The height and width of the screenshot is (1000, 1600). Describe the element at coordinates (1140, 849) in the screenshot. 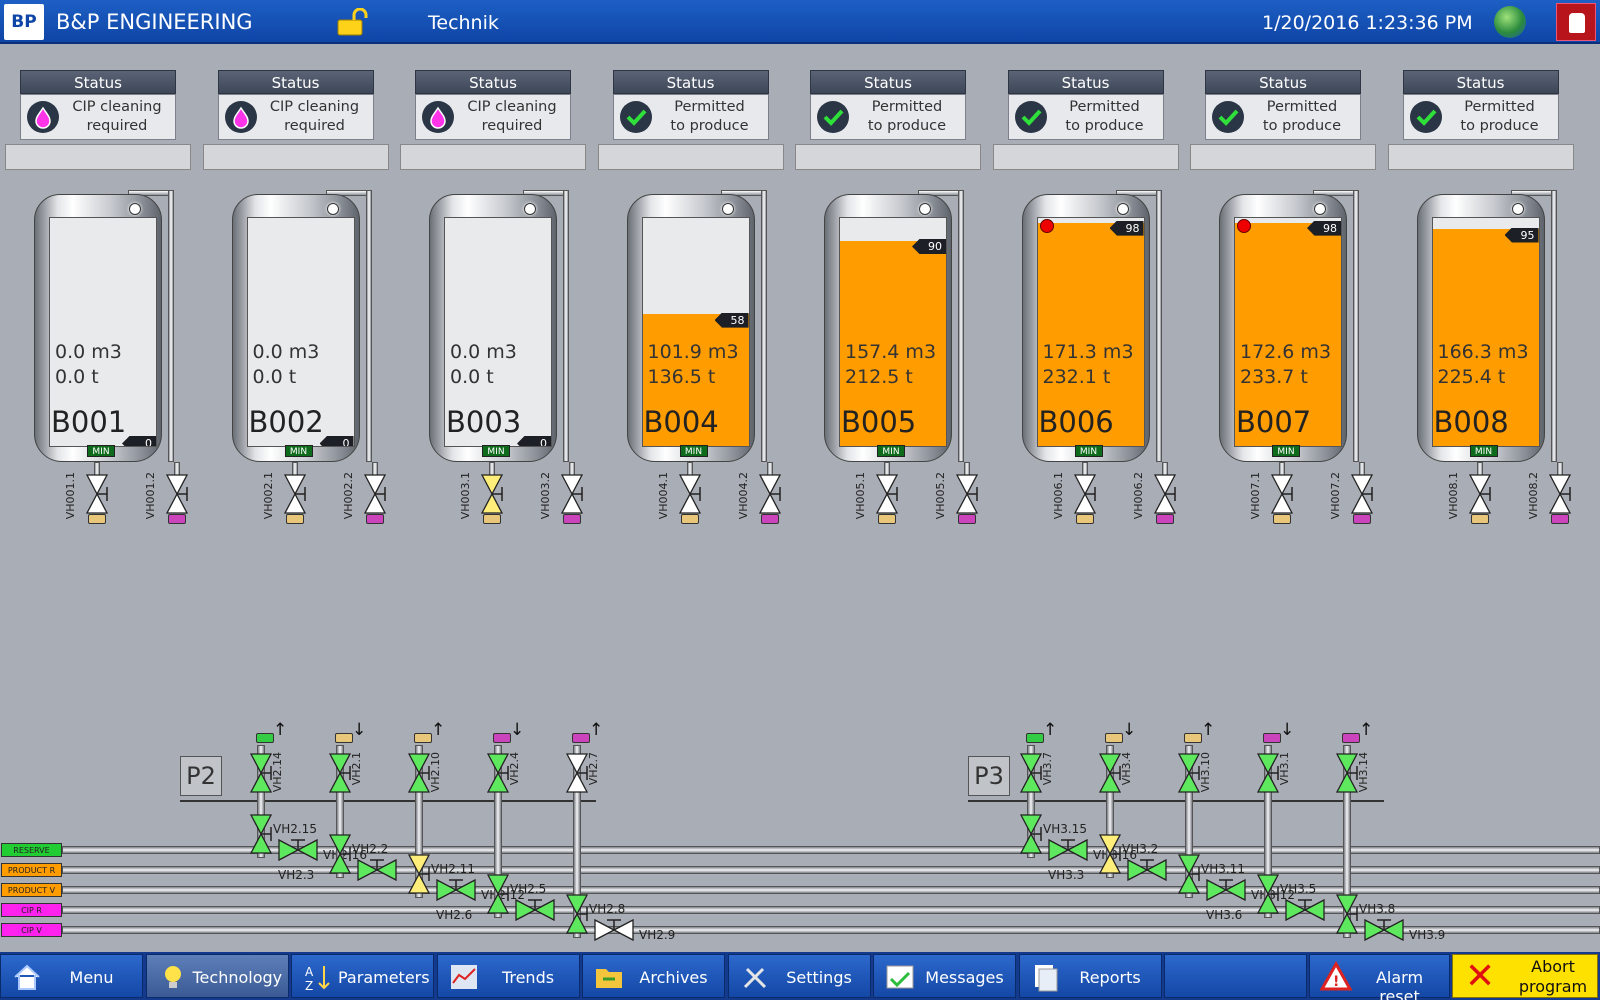

I see `valve-label: VH3.2` at that location.